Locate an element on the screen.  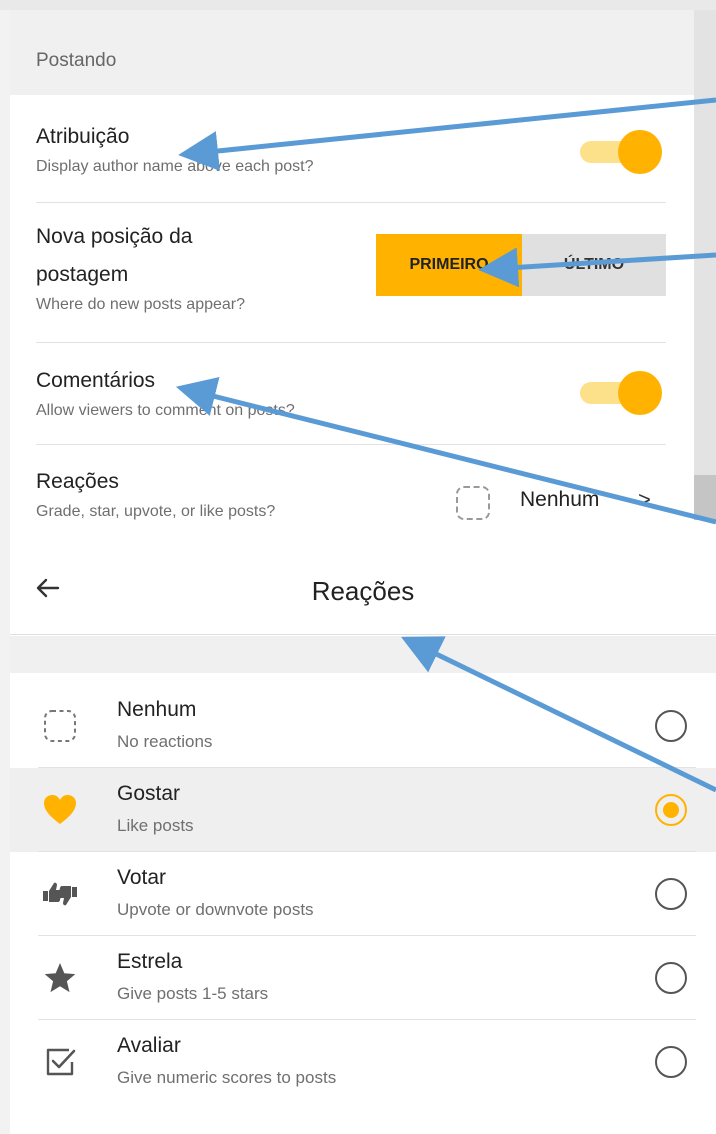
star-icon is located at coordinates (60, 978).